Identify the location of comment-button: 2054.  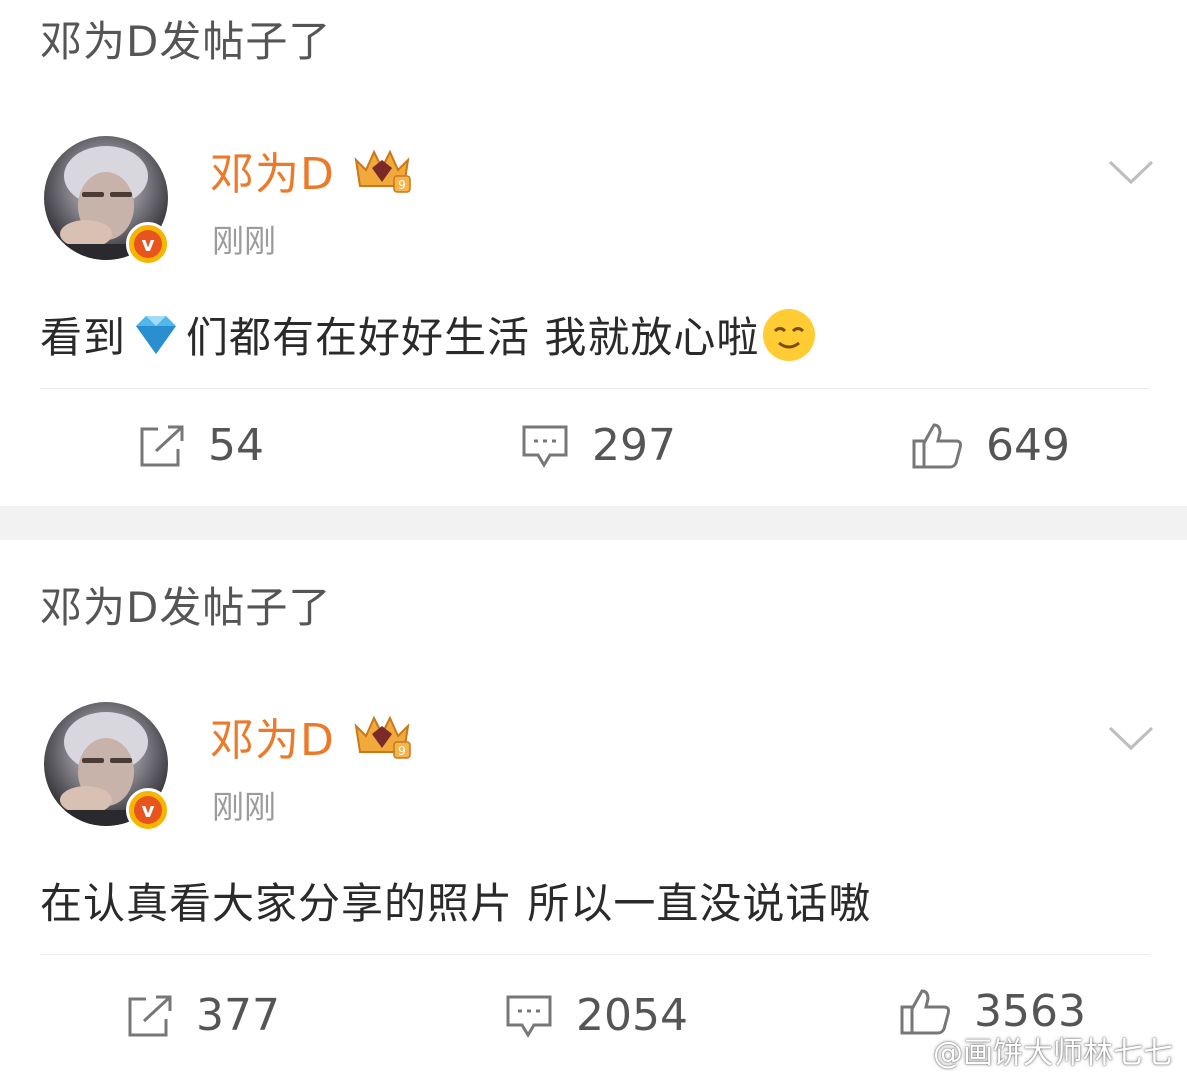
(596, 1015).